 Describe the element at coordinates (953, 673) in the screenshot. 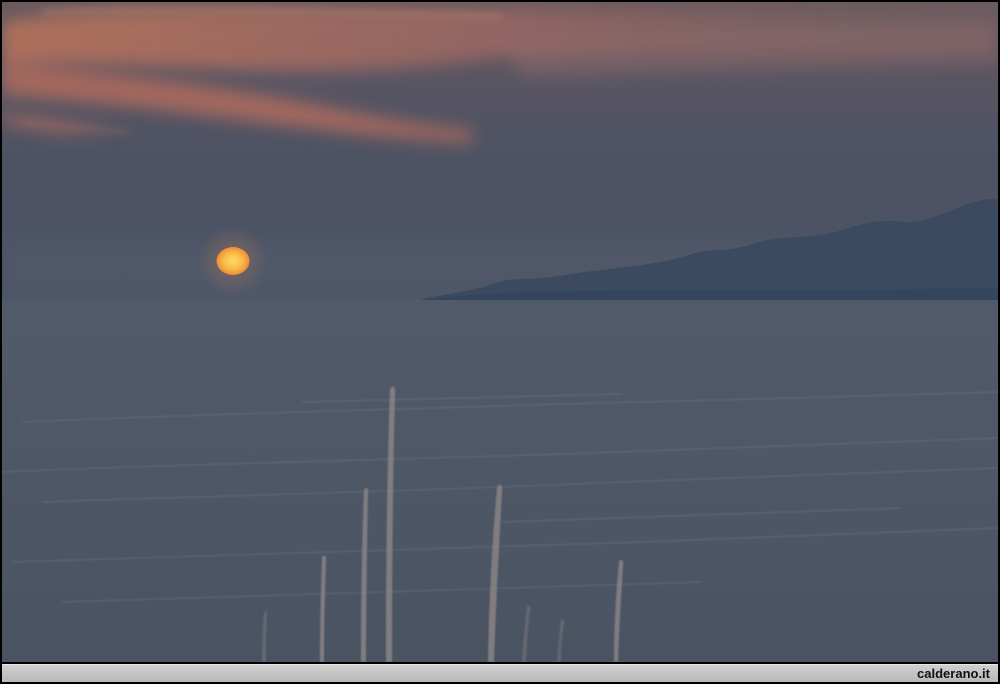

I see `watermark: calderano.it` at that location.